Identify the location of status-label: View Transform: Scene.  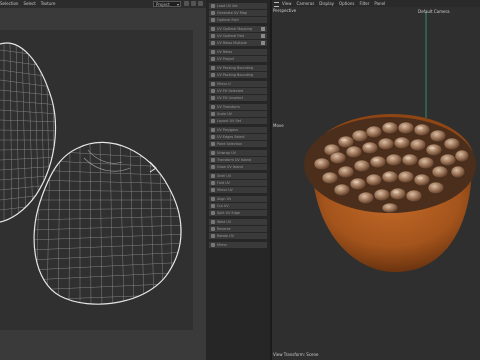
(296, 354).